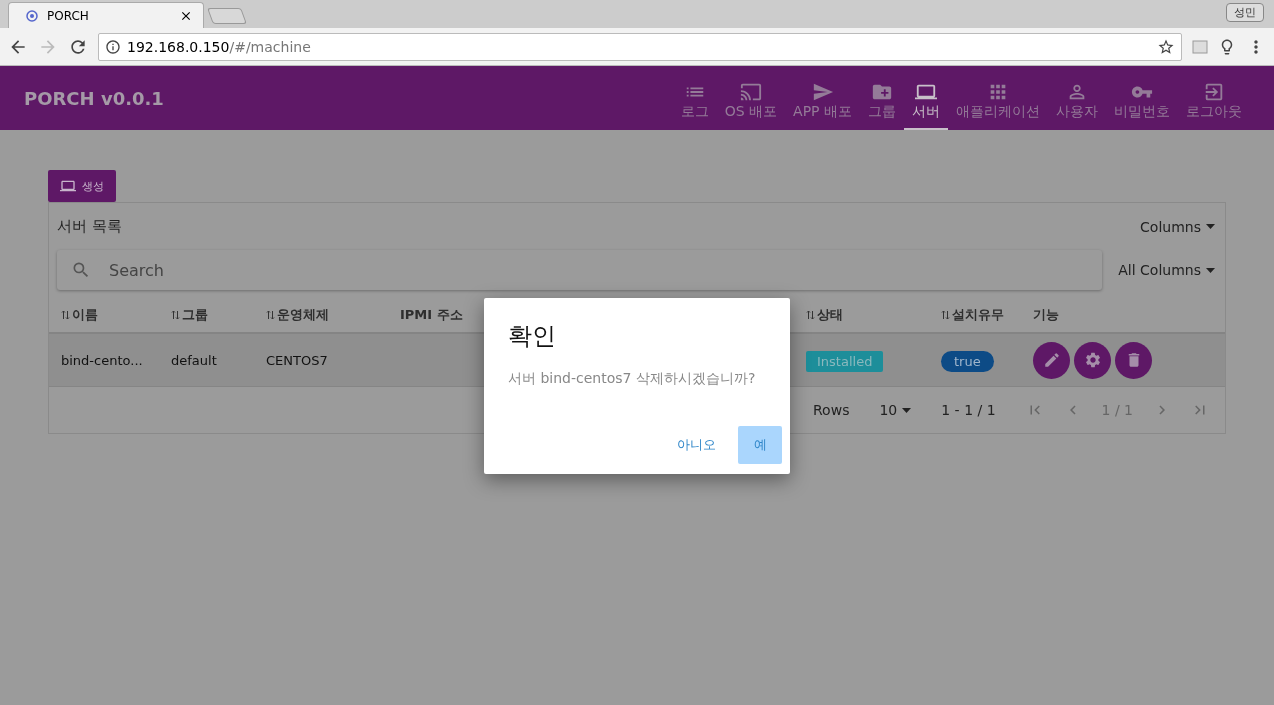 The height and width of the screenshot is (705, 1274). Describe the element at coordinates (1077, 112) in the screenshot. I see `nav-label: 사용자` at that location.